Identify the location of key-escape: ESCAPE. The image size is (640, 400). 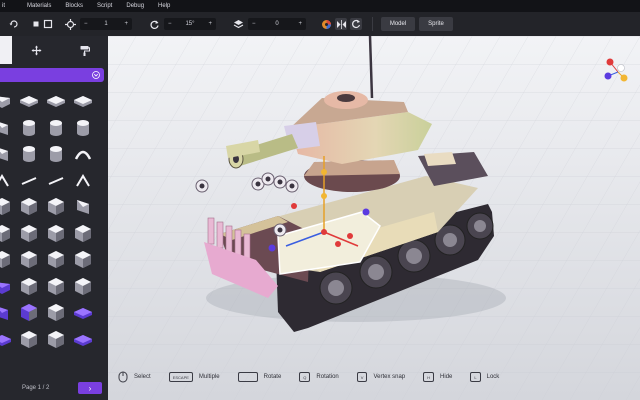
(180, 377).